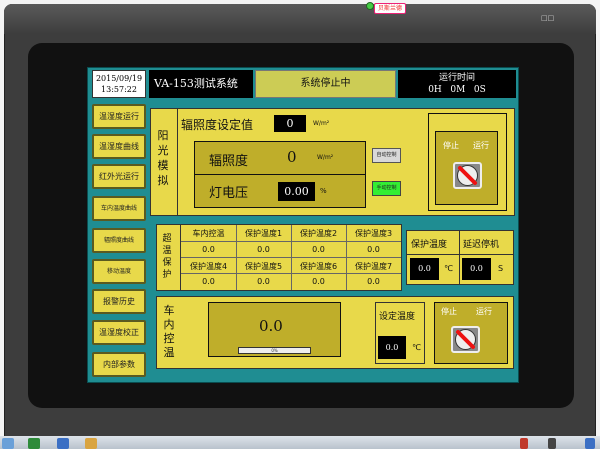  Describe the element at coordinates (177, 162) in the screenshot. I see `solar-divider` at that location.